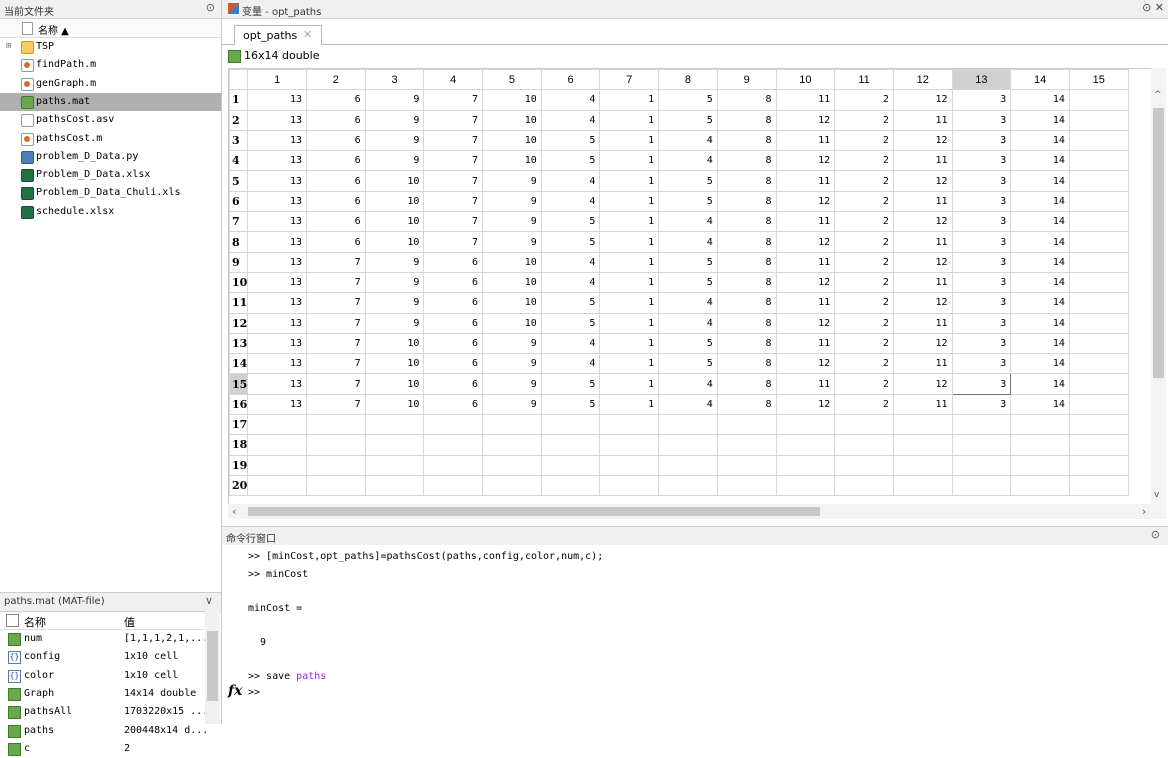  I want to click on column-header: 3, so click(394, 80).